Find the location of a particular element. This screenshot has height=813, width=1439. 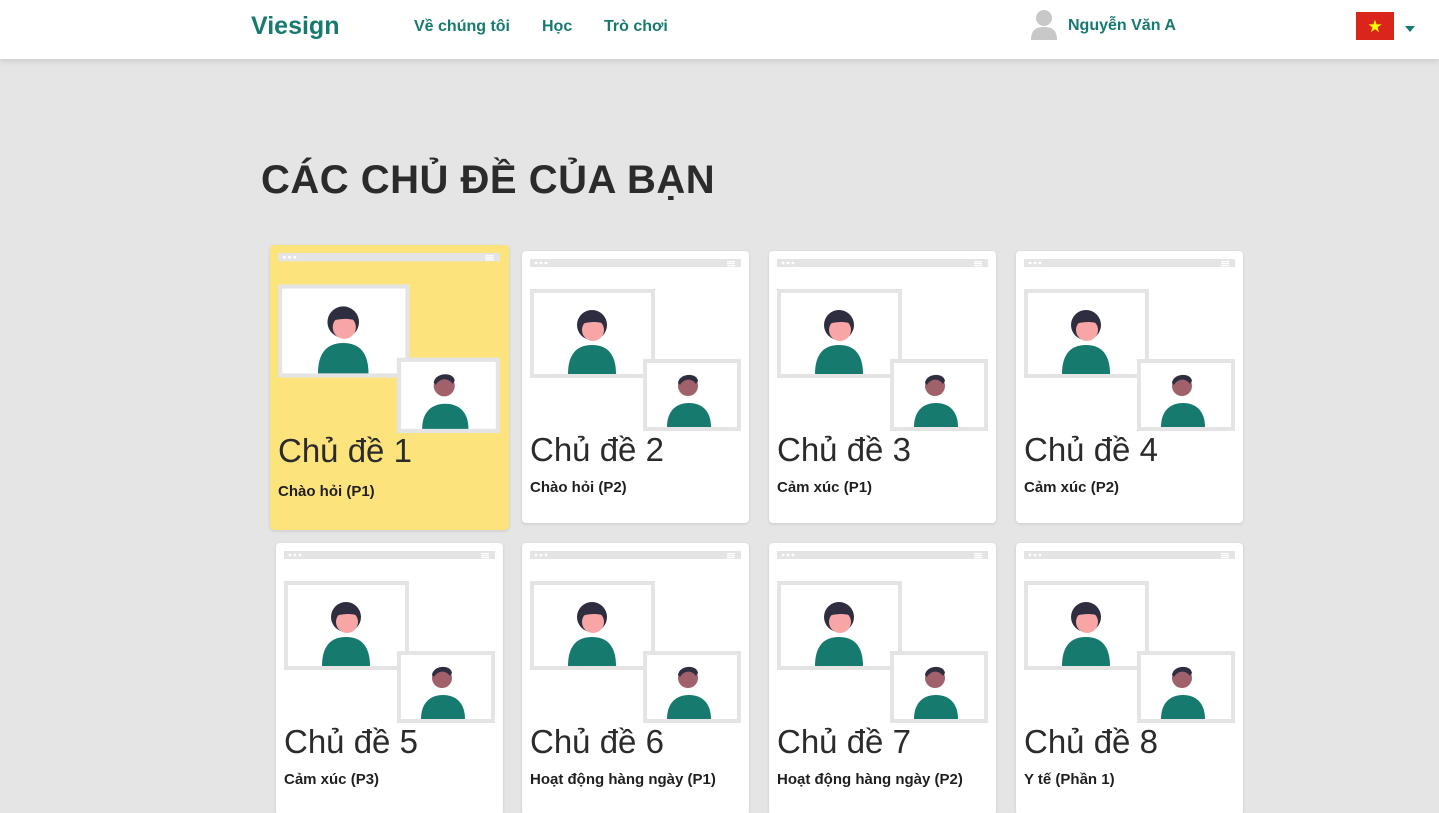

topic-title: Chủ đề 8 is located at coordinates (1091, 741).